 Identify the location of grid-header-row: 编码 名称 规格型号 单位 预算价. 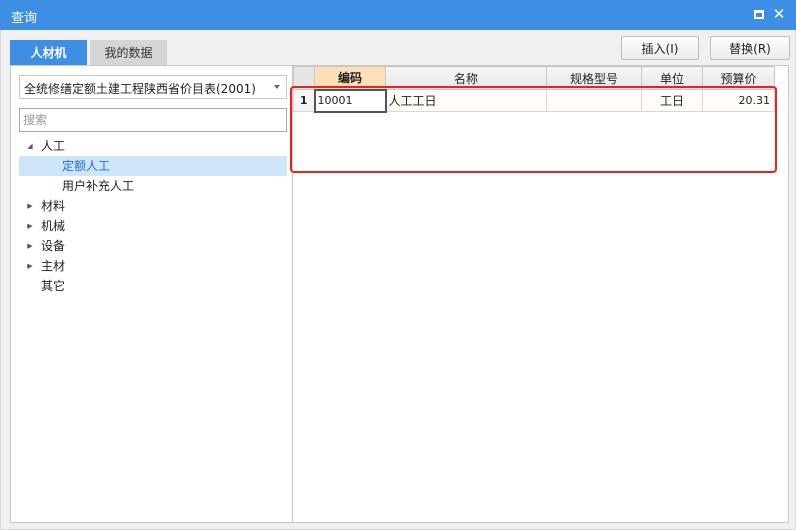
(534, 78).